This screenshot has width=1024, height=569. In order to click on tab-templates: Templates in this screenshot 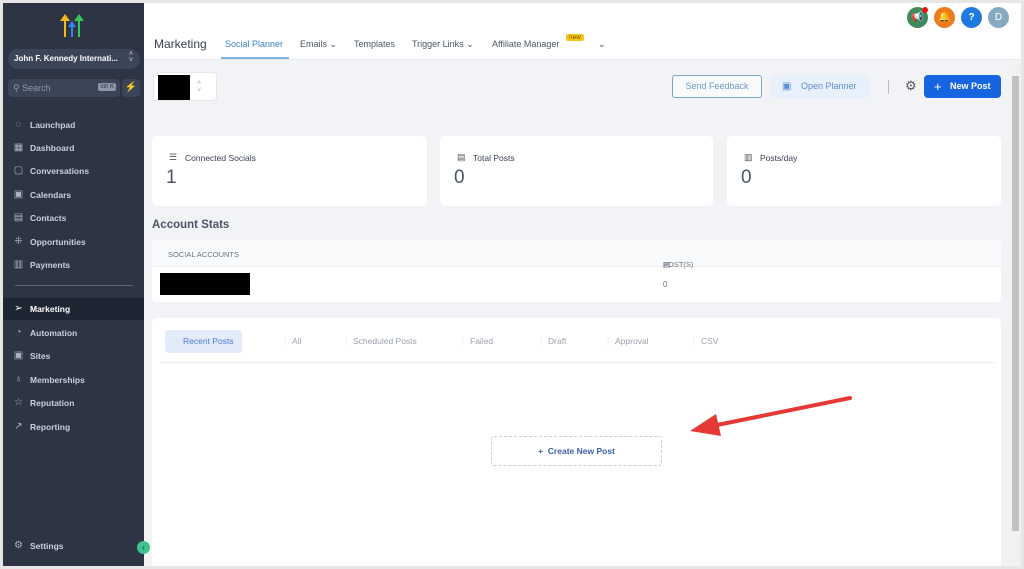, I will do `click(374, 44)`.